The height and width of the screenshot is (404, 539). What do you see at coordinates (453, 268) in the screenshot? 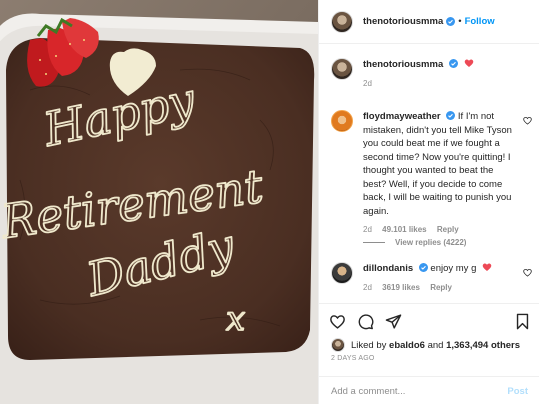
I see `comment-text: enjoy my g` at bounding box center [453, 268].